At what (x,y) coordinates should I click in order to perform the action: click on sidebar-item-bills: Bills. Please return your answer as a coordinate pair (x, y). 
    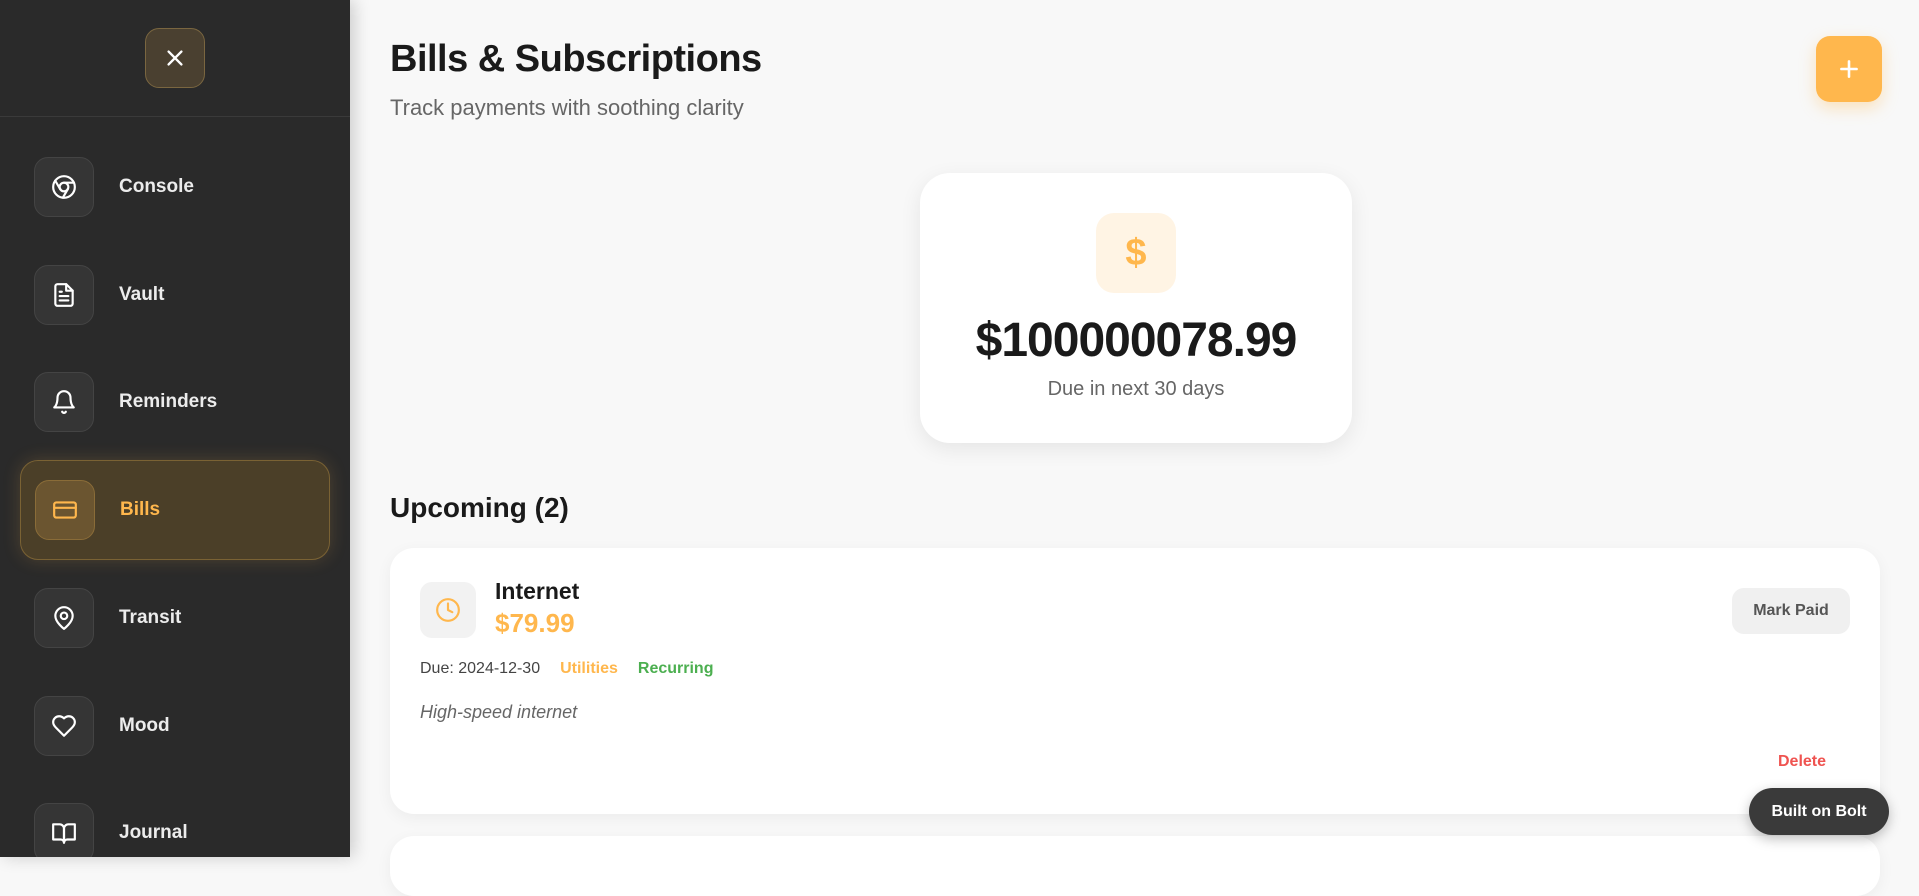
    Looking at the image, I should click on (175, 510).